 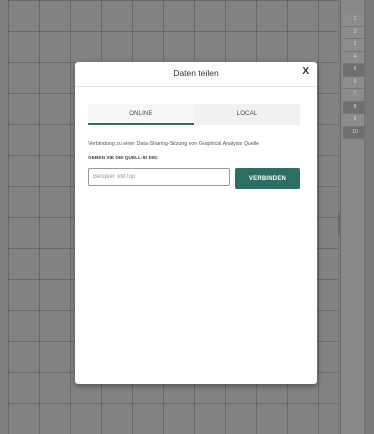 What do you see at coordinates (159, 177) in the screenshot?
I see `source-id-input` at bounding box center [159, 177].